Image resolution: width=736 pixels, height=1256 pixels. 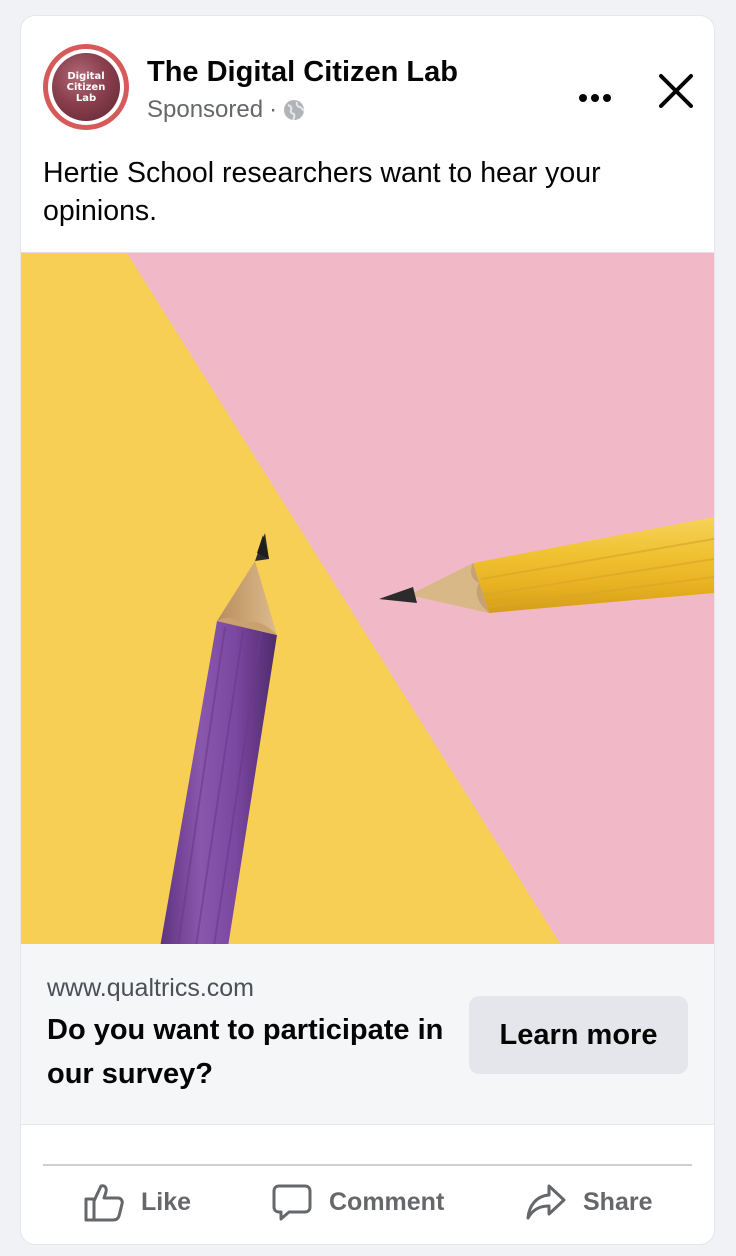 What do you see at coordinates (676, 91) in the screenshot?
I see `close-icon` at bounding box center [676, 91].